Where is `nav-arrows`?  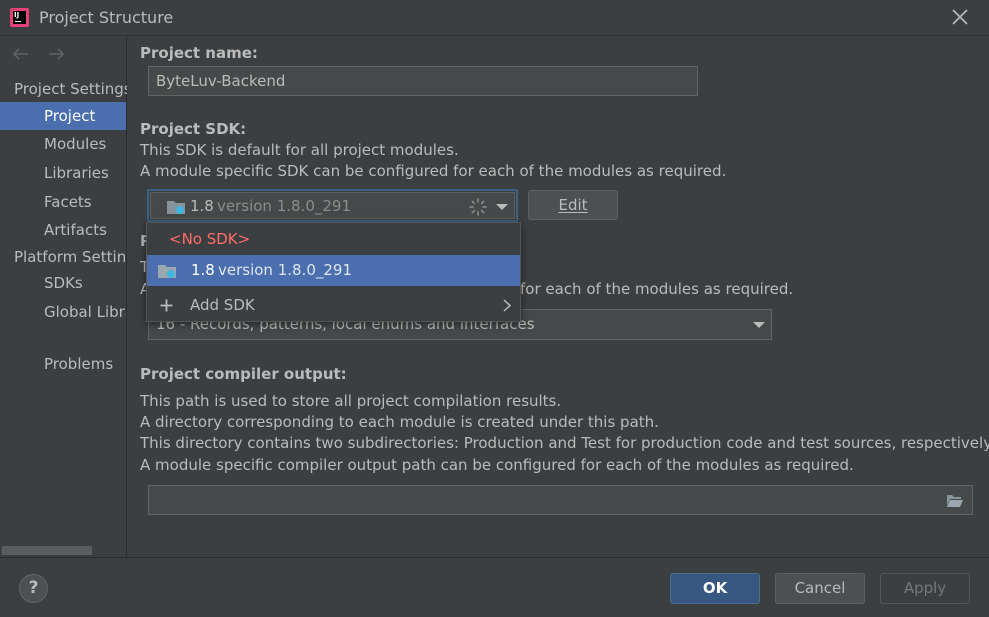
nav-arrows is located at coordinates (42, 56).